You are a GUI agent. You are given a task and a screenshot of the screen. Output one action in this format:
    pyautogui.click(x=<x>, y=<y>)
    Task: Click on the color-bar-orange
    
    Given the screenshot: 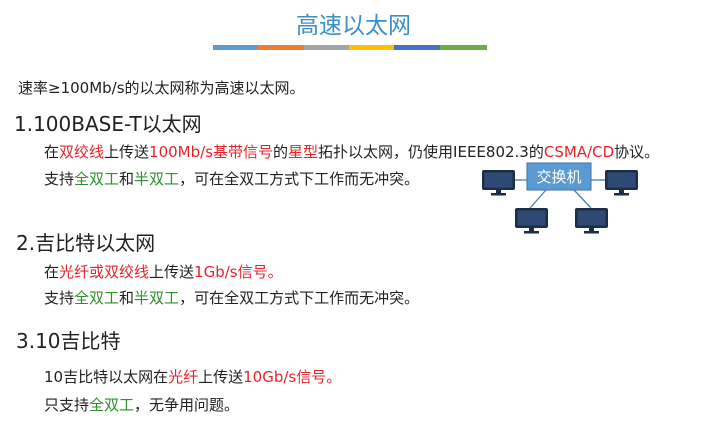 What is the action you would take?
    pyautogui.click(x=281, y=47)
    